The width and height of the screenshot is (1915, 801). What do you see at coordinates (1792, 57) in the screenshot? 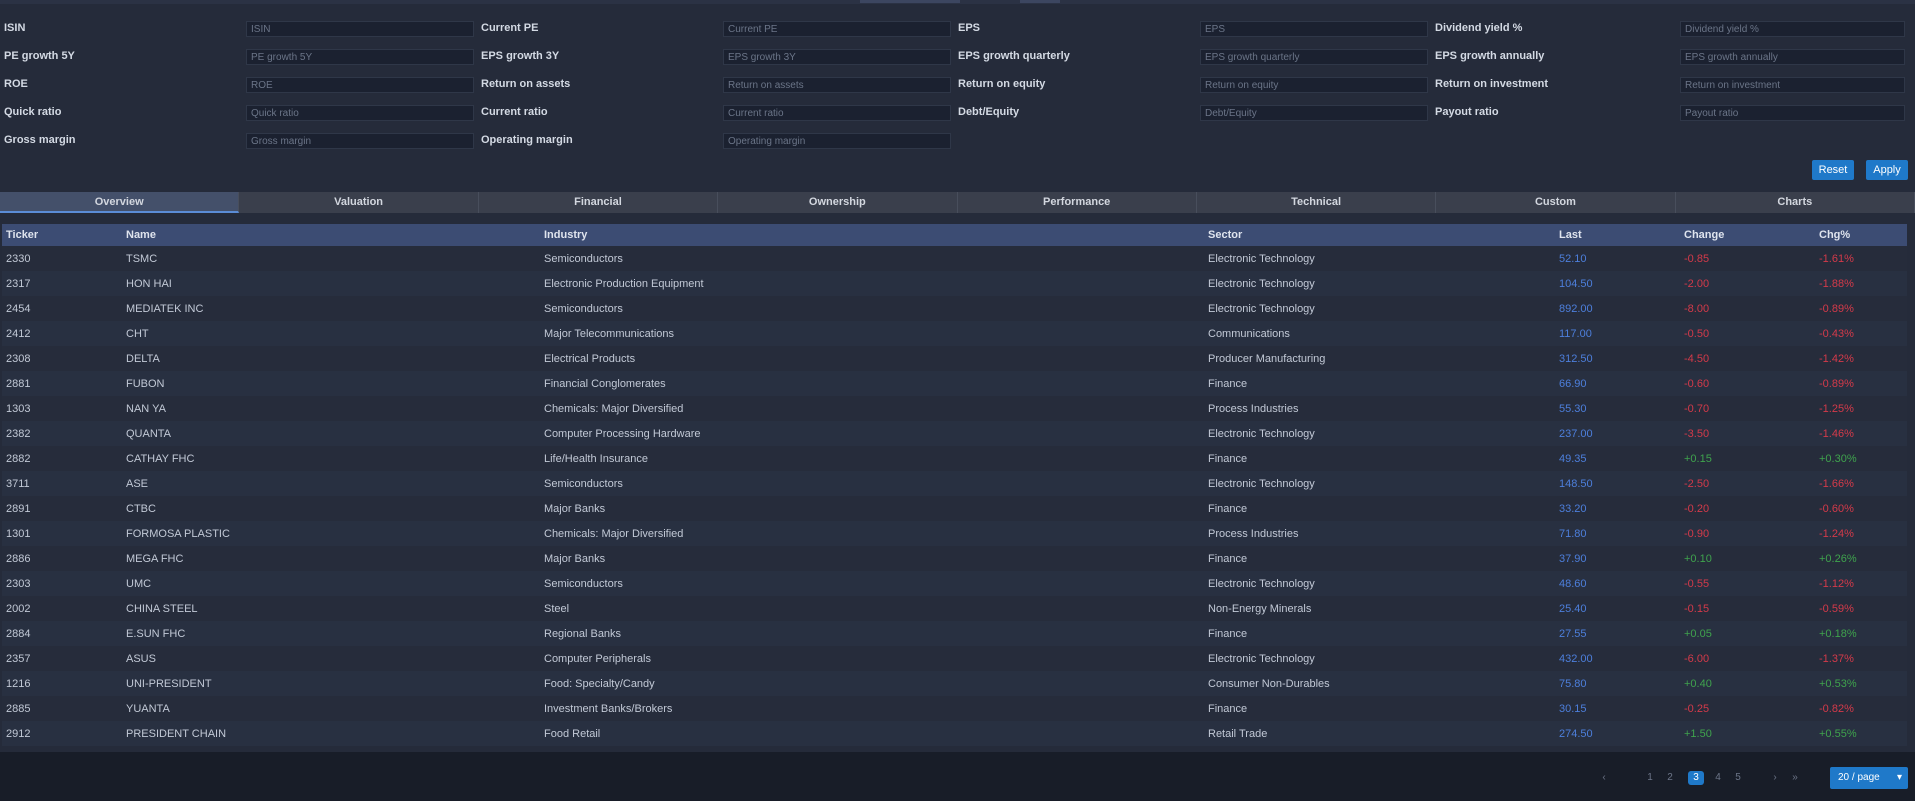
I see `eps-growth-annually-input` at bounding box center [1792, 57].